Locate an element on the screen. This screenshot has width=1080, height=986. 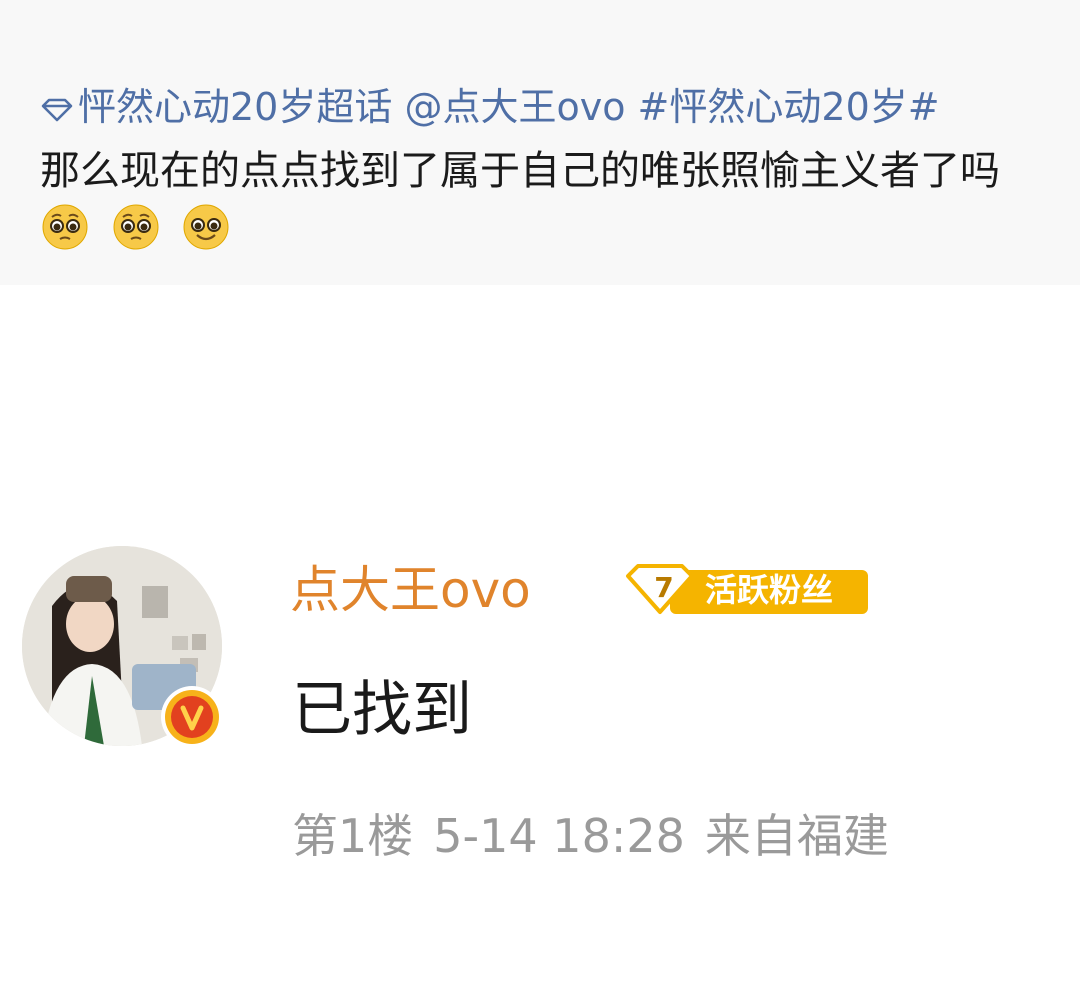
verified-badge-icon is located at coordinates (192, 717).